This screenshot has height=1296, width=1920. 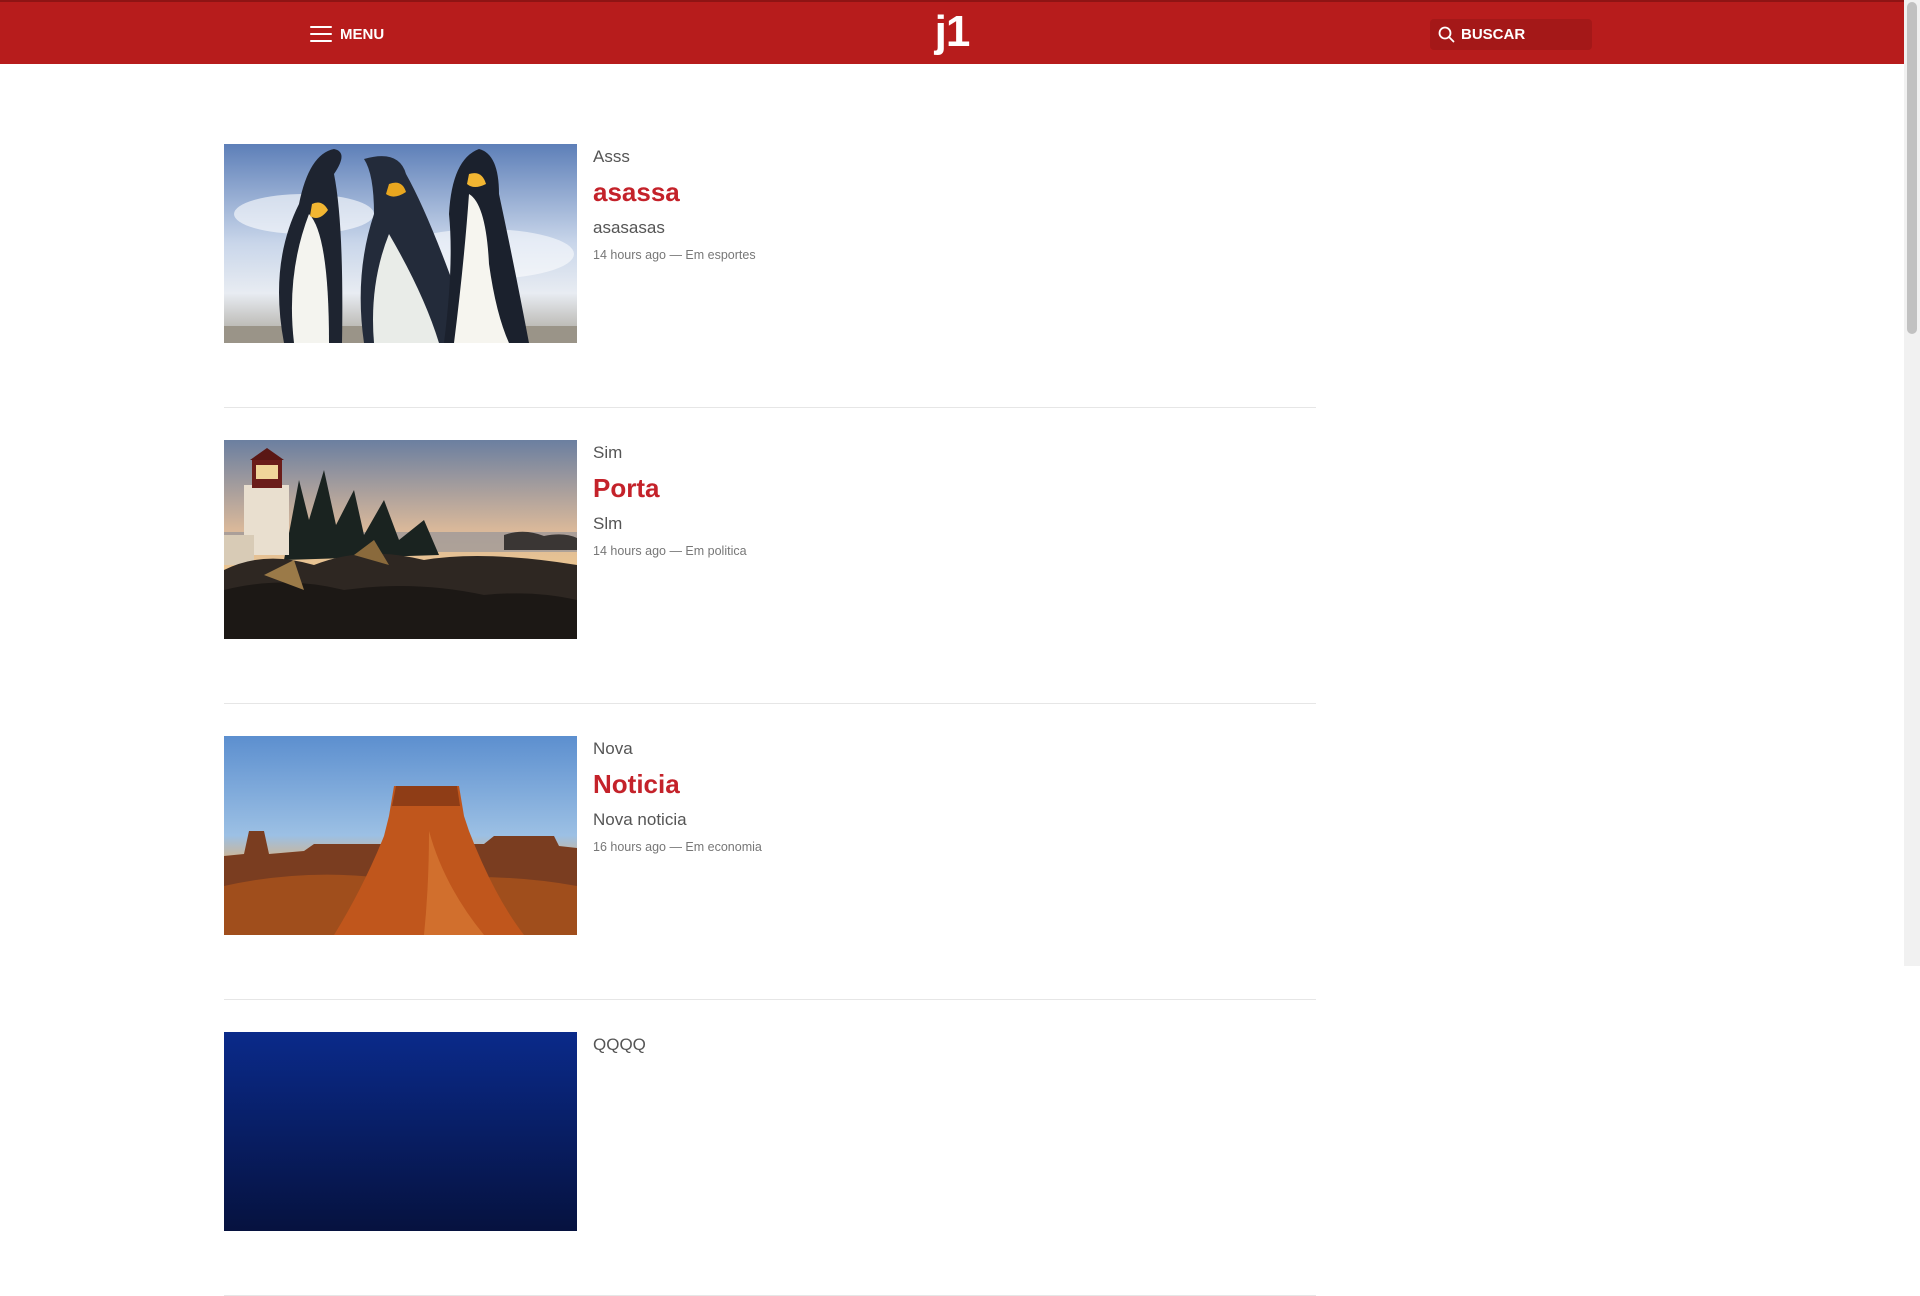 I want to click on penguins-image, so click(x=400, y=243).